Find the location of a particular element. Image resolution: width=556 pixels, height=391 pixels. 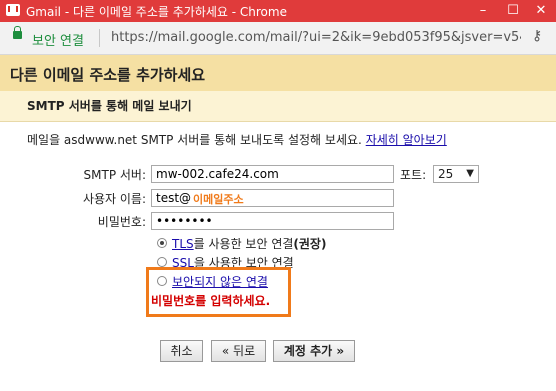

username-label: 사용자 이름: is located at coordinates (114, 199).